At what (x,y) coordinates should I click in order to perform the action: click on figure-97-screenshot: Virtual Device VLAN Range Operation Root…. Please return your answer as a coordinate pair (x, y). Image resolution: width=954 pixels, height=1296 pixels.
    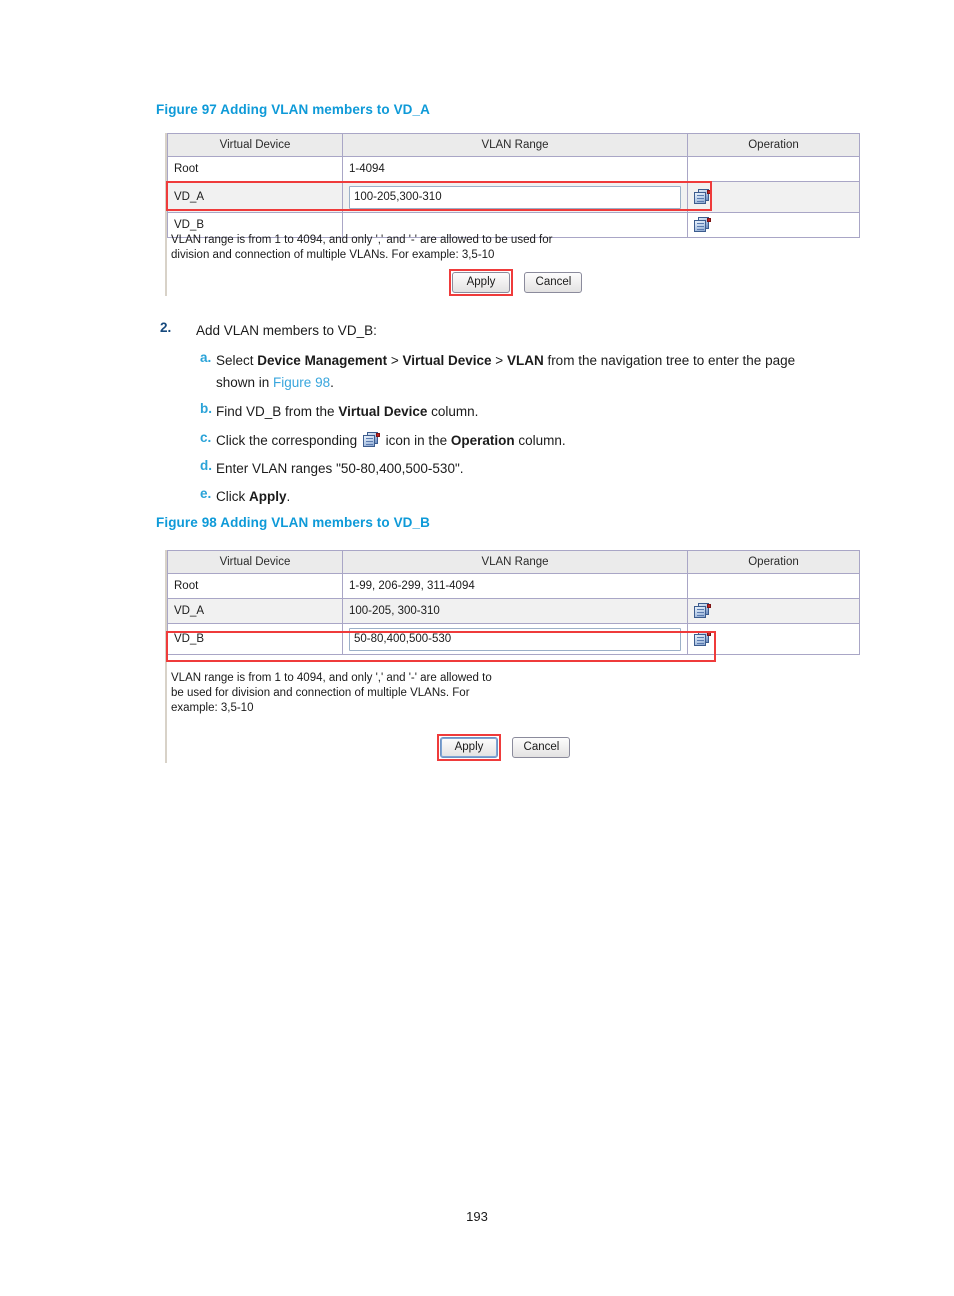
    Looking at the image, I should click on (512, 214).